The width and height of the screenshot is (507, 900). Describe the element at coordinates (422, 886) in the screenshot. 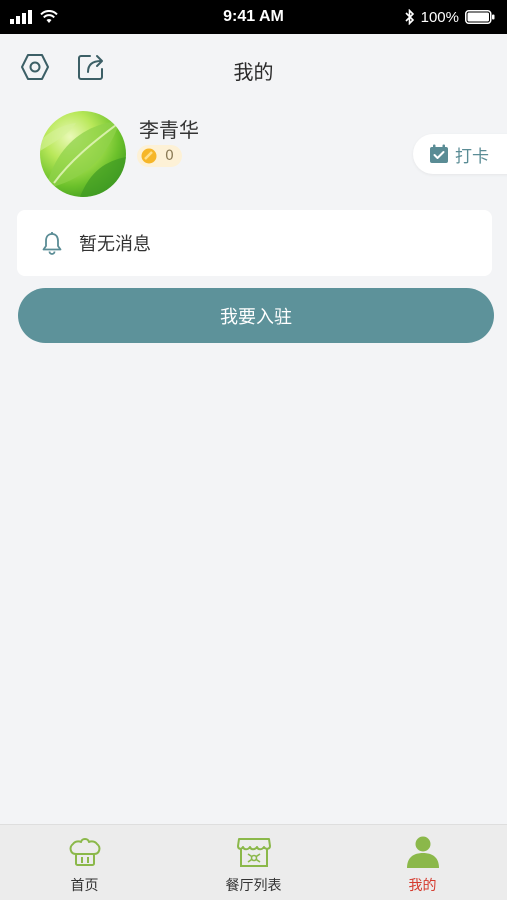

I see `tab-mine-label: 我的` at that location.